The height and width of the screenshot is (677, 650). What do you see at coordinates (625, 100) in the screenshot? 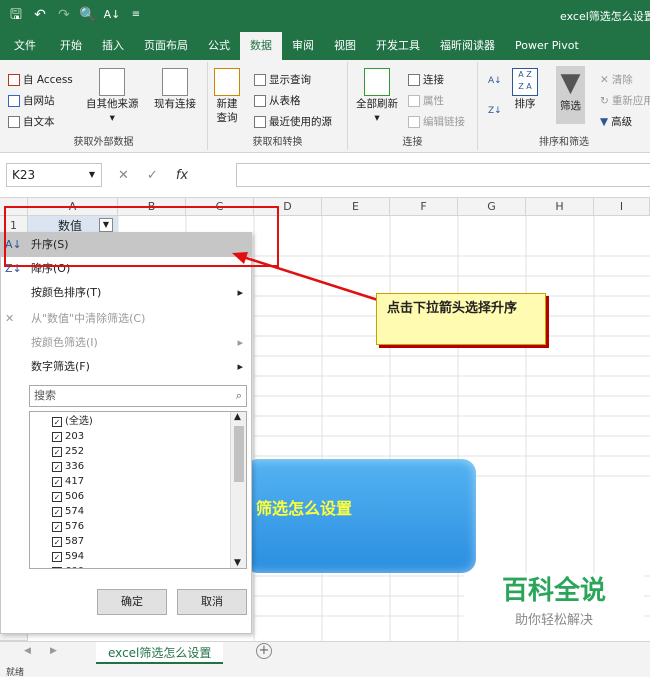
I see `reapply-button: ↻ 重新应用` at bounding box center [625, 100].